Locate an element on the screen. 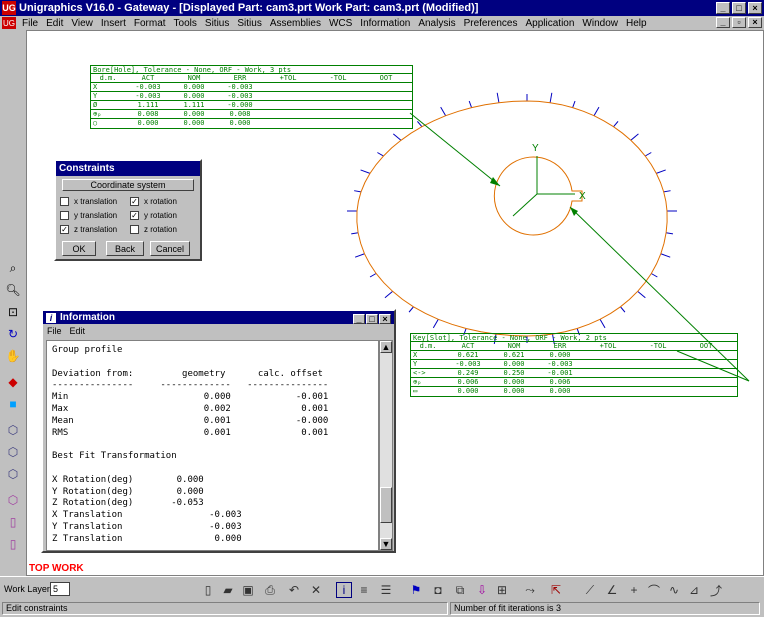 The width and height of the screenshot is (764, 617). menu-sitius-1: Sitius is located at coordinates (217, 23).